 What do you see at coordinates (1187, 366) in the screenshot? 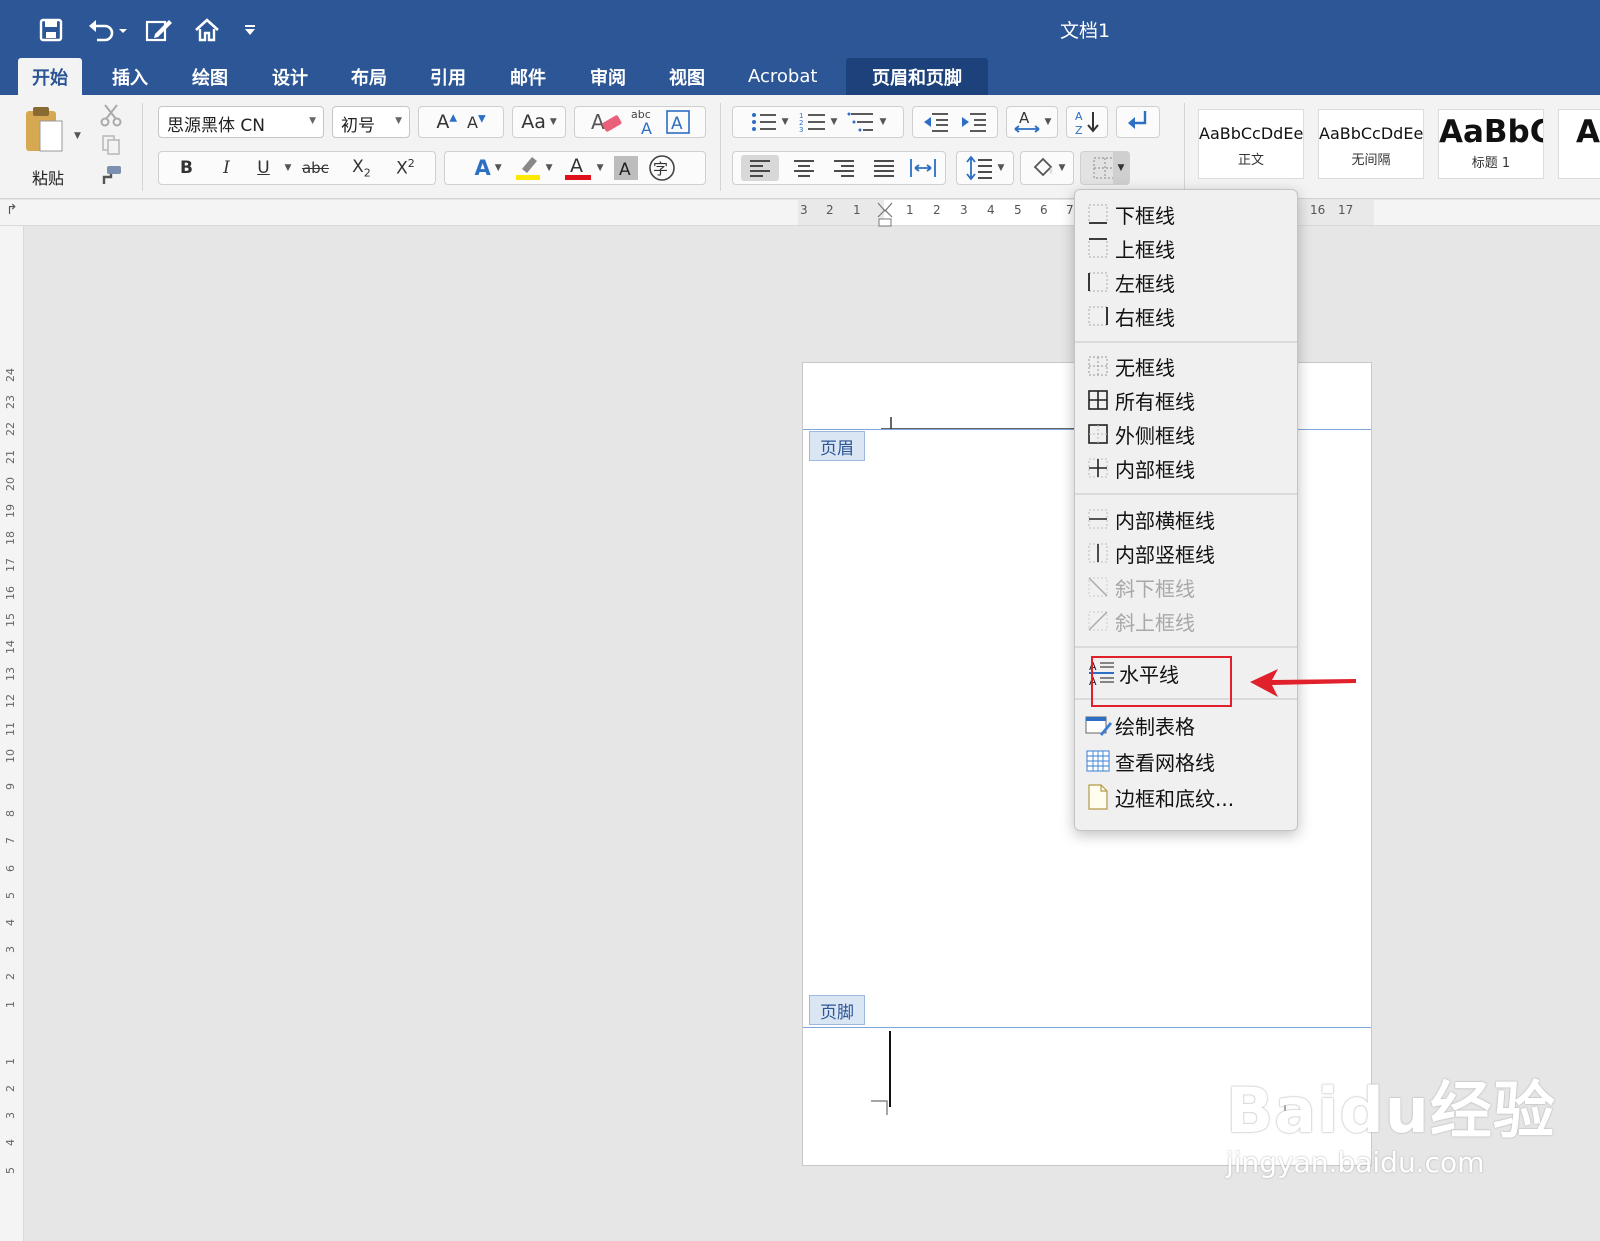
I see `menu-item-no-border: 无框线` at bounding box center [1187, 366].